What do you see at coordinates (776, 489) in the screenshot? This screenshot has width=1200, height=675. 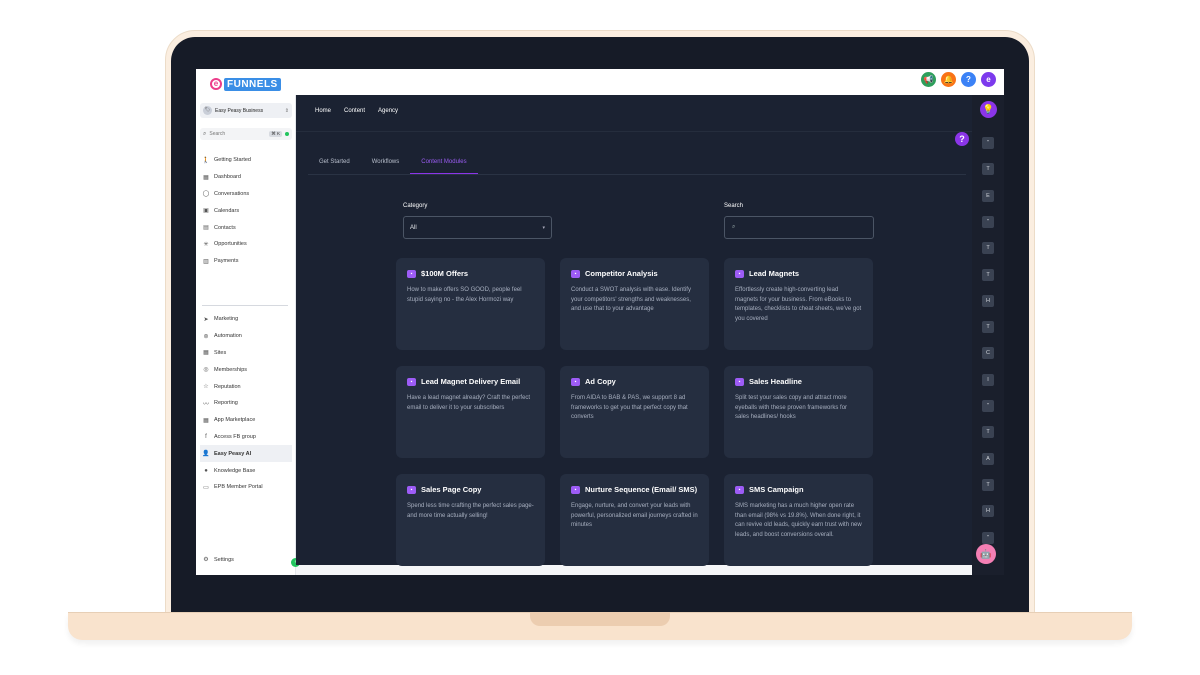 I see `module-card-title: SMS Campaign` at bounding box center [776, 489].